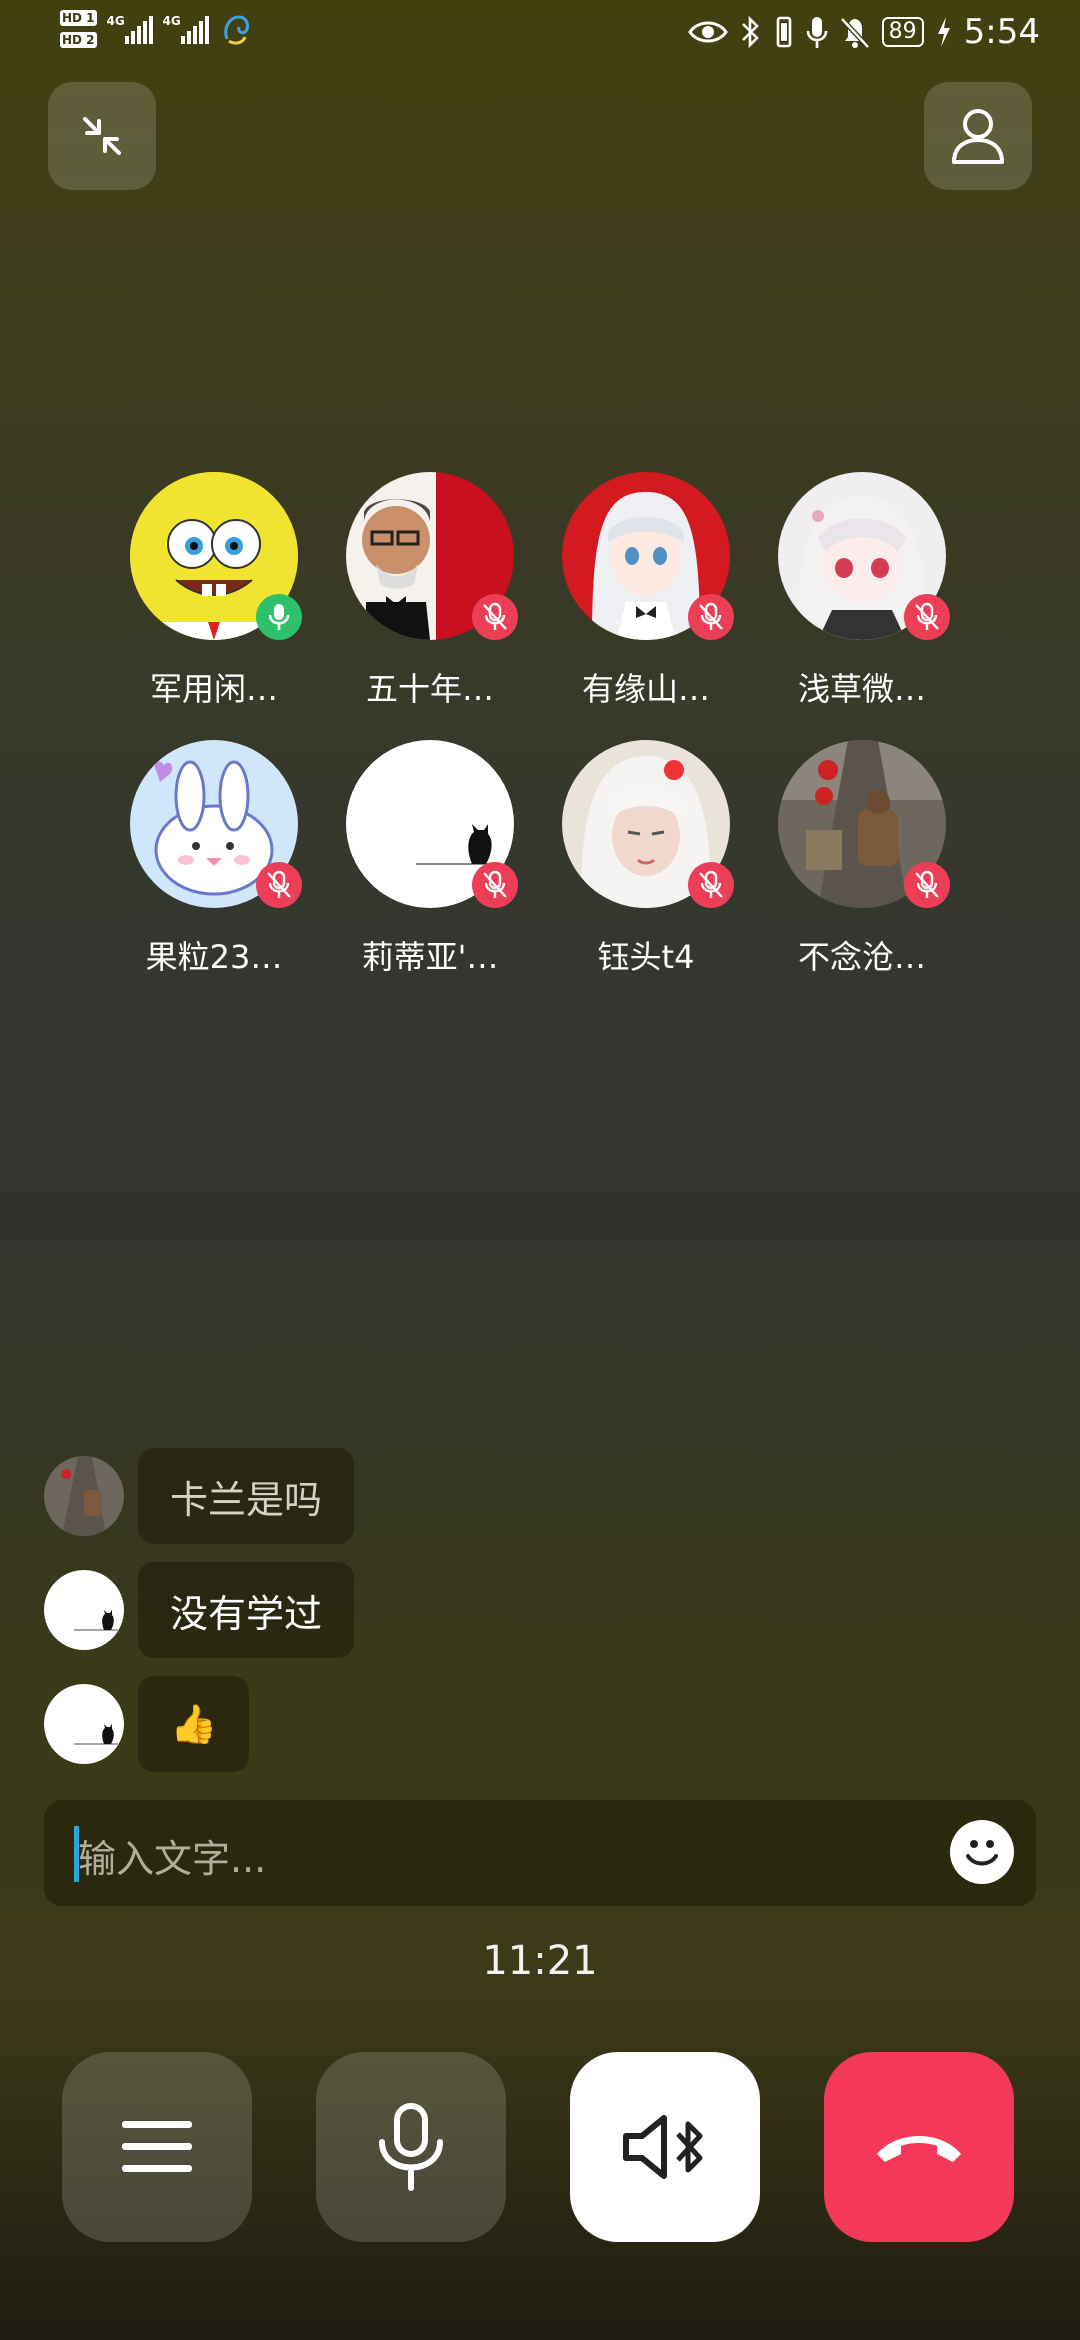 This screenshot has width=1080, height=2340. I want to click on chat-message: 没有学过, so click(544, 1610).